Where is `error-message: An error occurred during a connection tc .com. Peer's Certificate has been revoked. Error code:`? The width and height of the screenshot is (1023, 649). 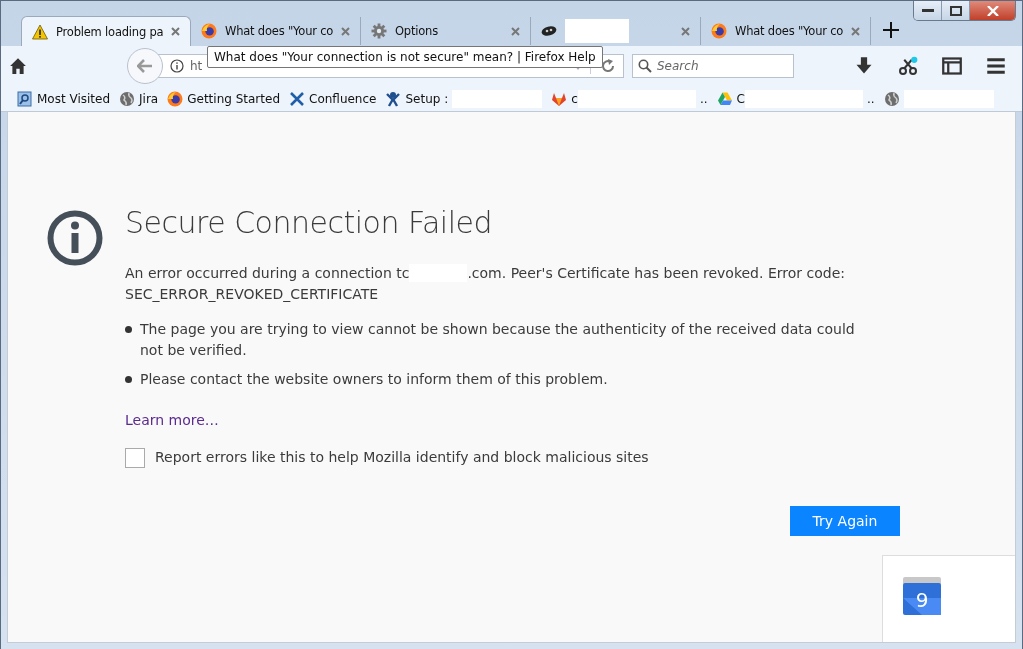 error-message: An error occurred during a connection tc .com. Peer's Certificate has been revoked. Error code: is located at coordinates (485, 273).